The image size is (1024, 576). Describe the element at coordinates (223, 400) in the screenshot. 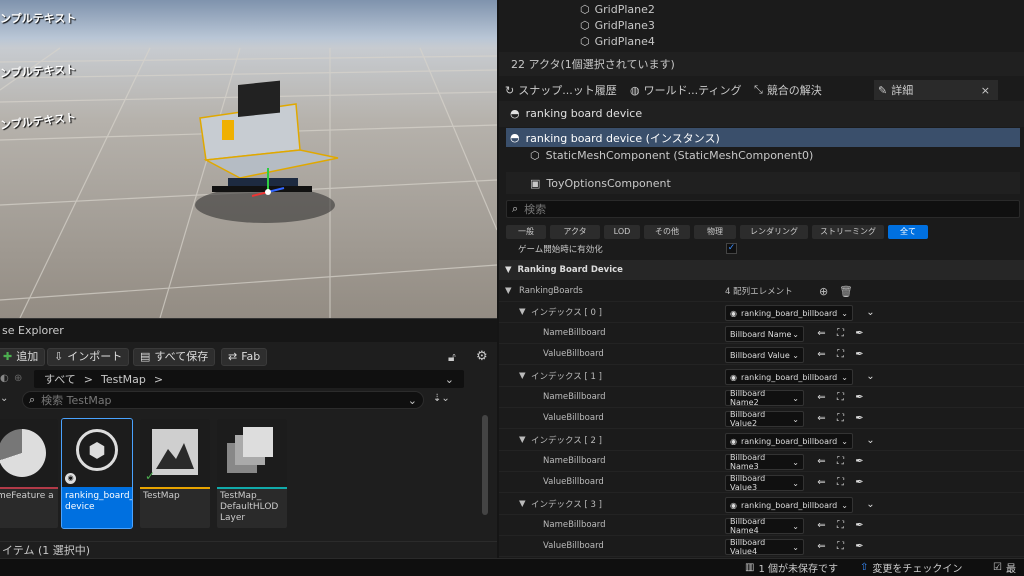

I see `asset-search-input: ⌕ 検索 TestMap ⌄` at that location.